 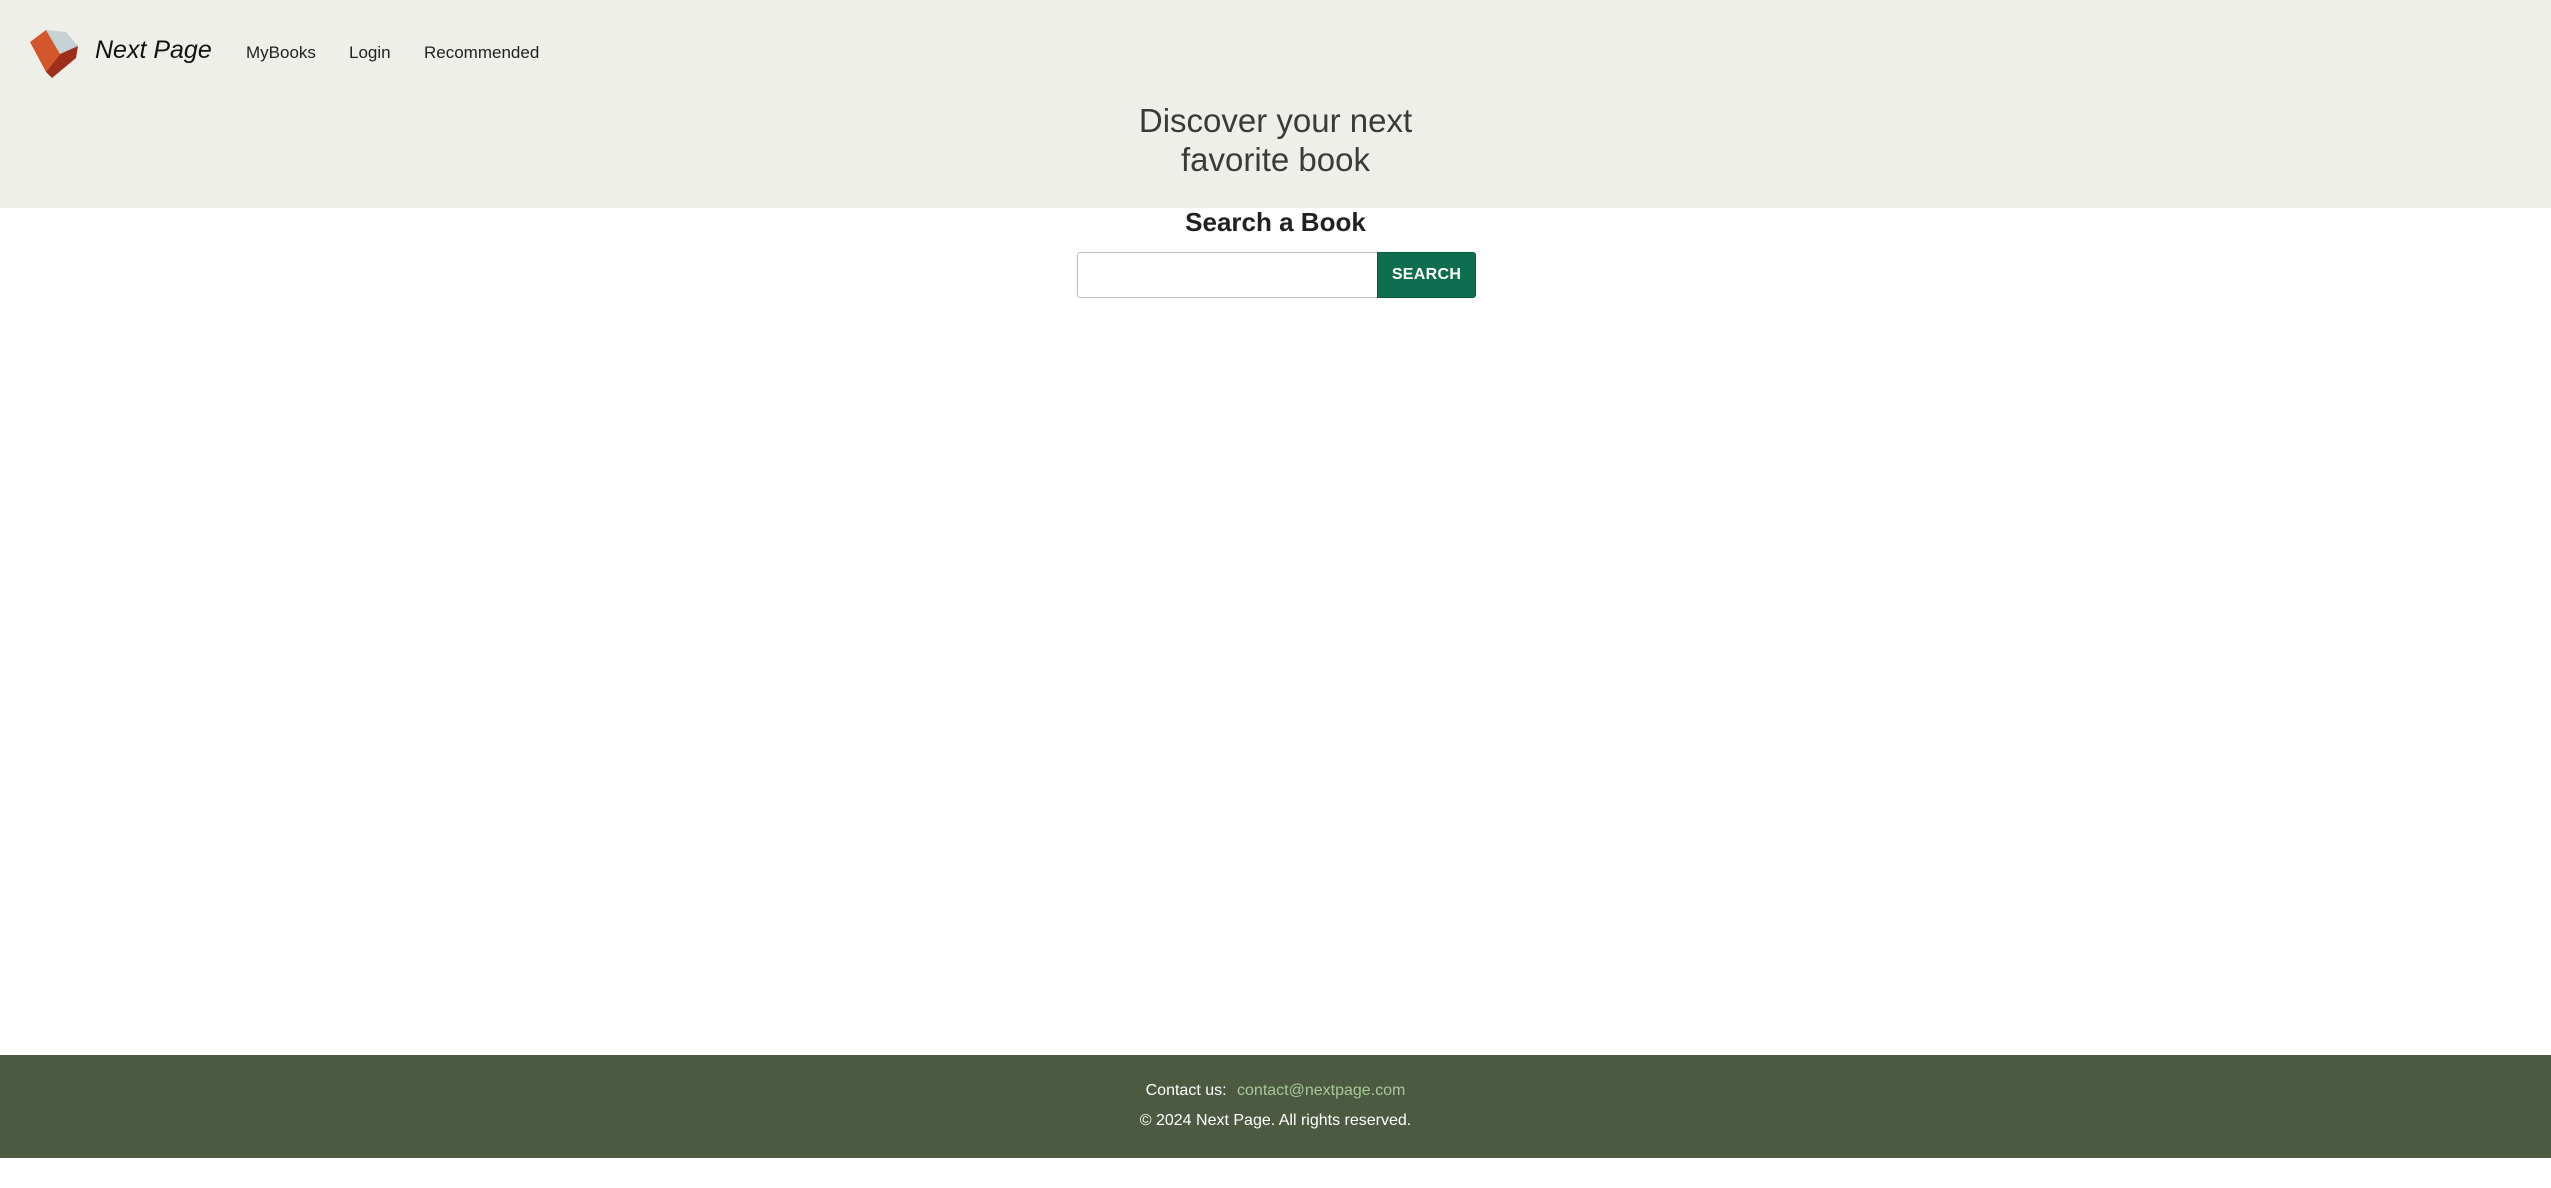 I want to click on nav-link-mybooks: MyBooks, so click(x=281, y=53).